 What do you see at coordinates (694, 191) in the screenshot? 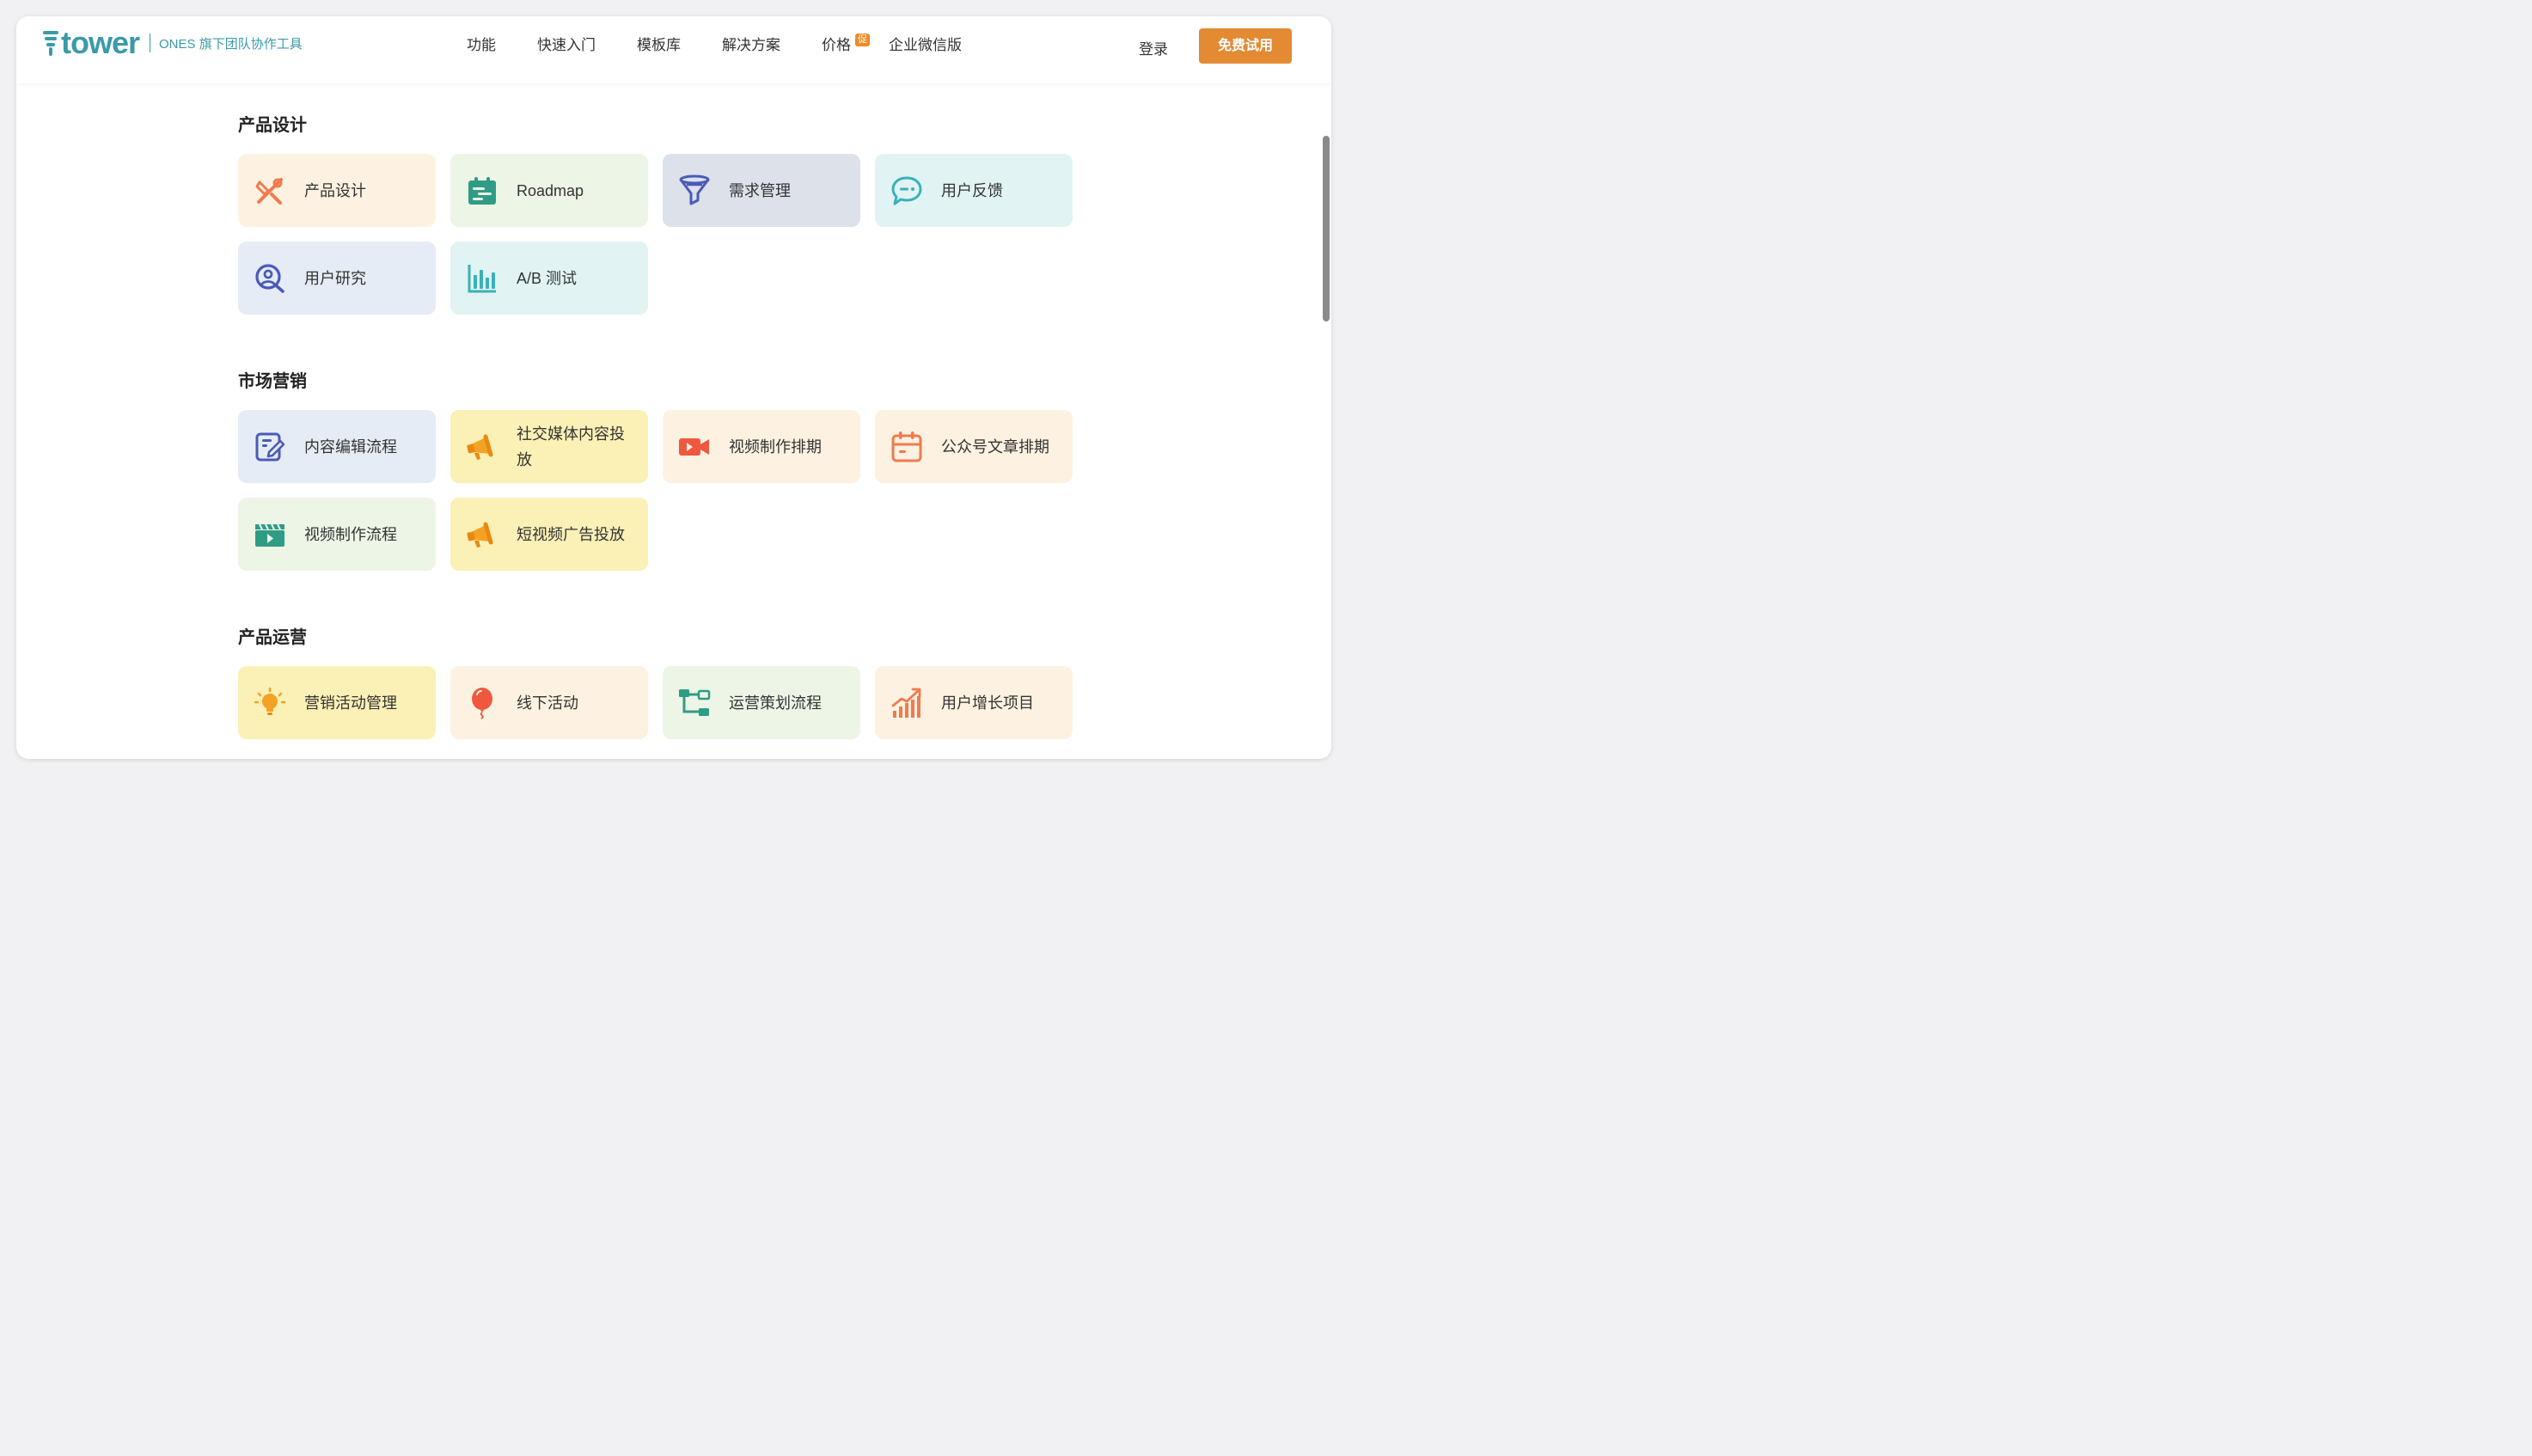
I see `funnel-icon` at bounding box center [694, 191].